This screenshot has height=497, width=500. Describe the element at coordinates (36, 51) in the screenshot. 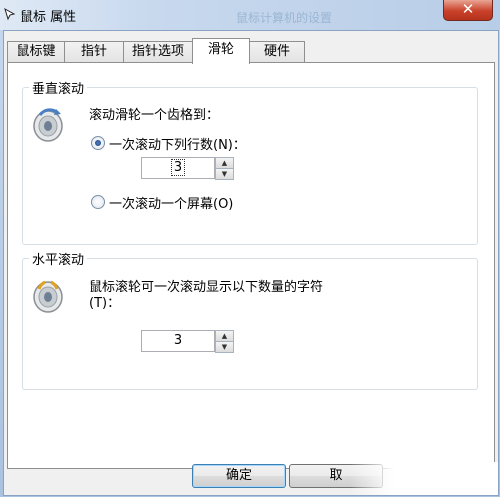

I see `tab-mouse-buttons: 鼠标键` at that location.